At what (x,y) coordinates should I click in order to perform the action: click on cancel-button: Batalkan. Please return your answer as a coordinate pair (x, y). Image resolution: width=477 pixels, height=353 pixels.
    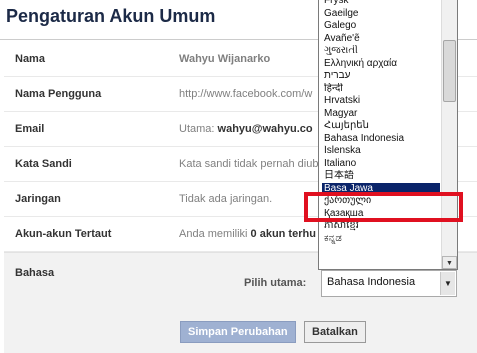
    Looking at the image, I should click on (335, 332).